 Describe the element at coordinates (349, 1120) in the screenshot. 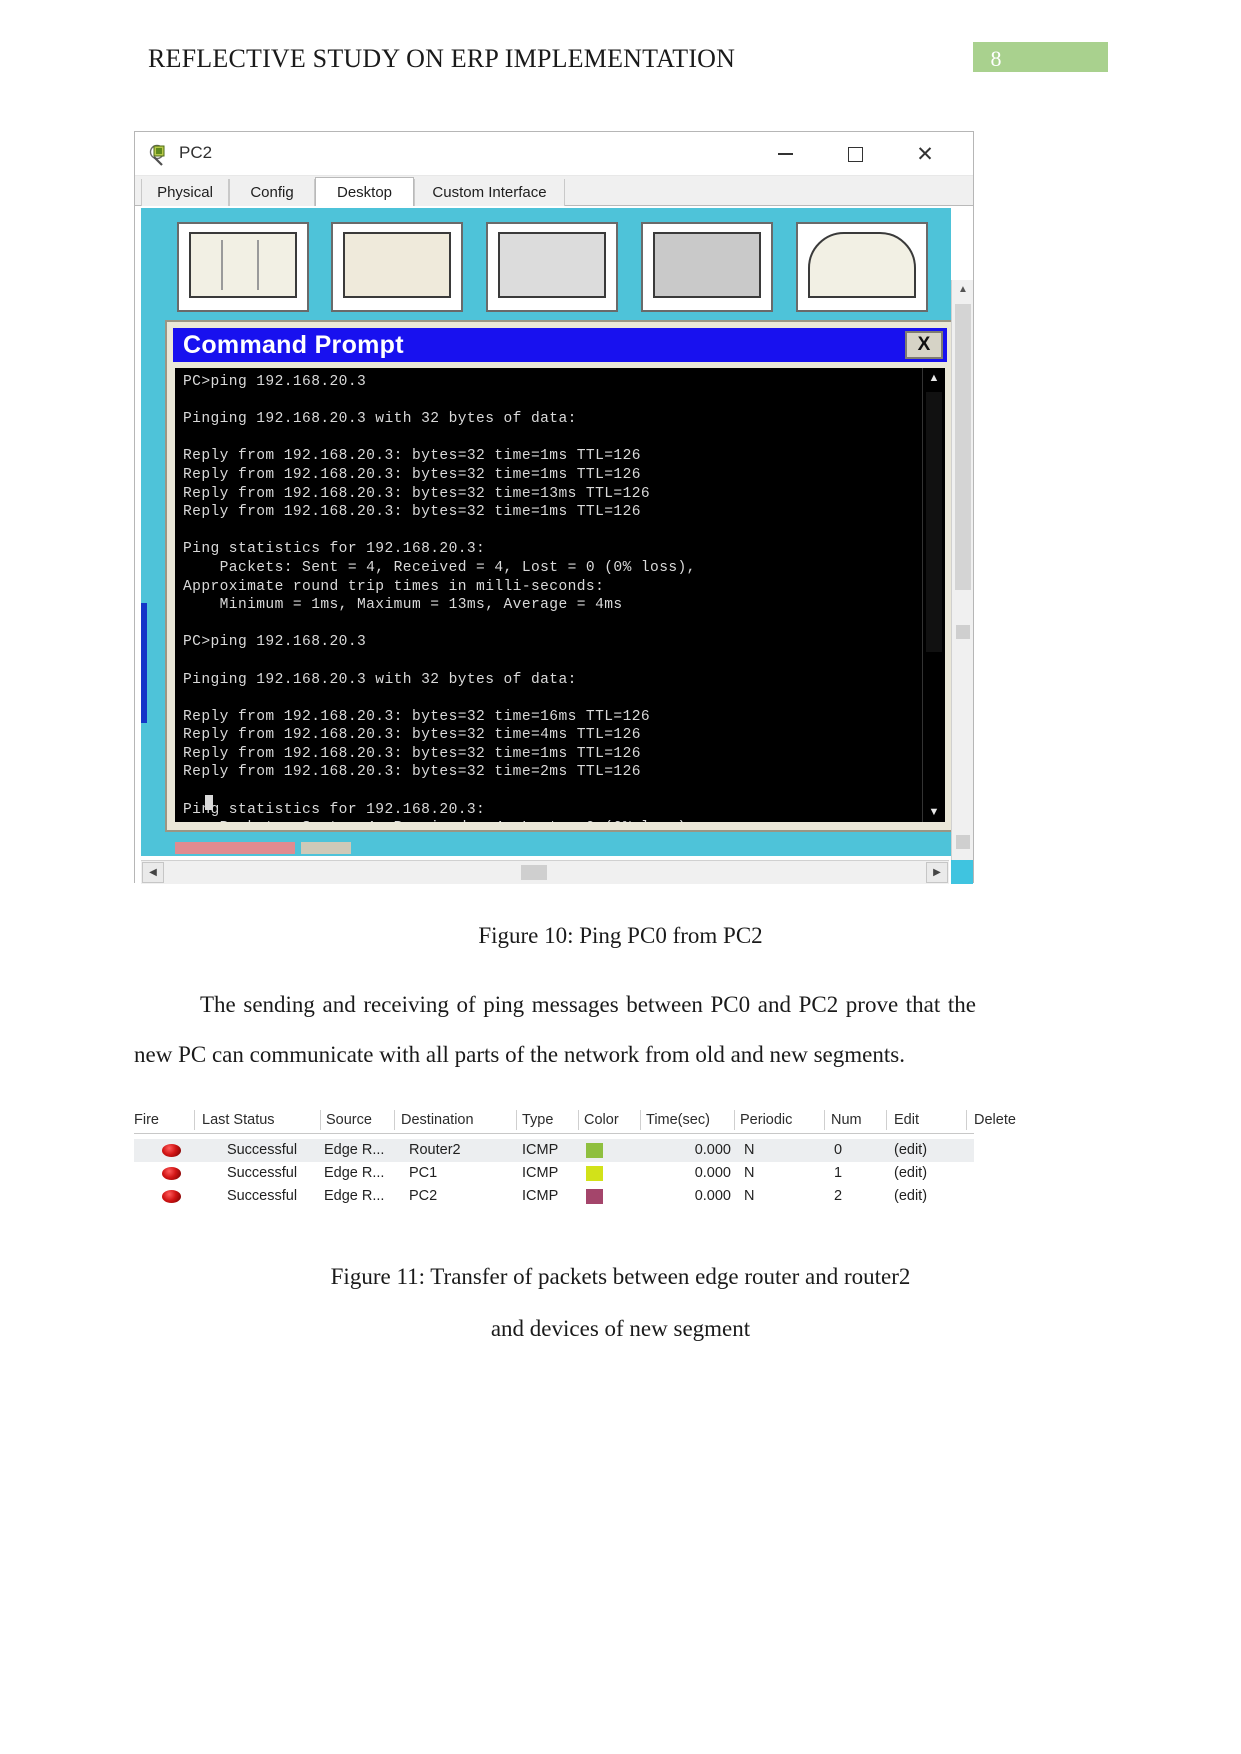

I see `column-header-source: Source` at that location.